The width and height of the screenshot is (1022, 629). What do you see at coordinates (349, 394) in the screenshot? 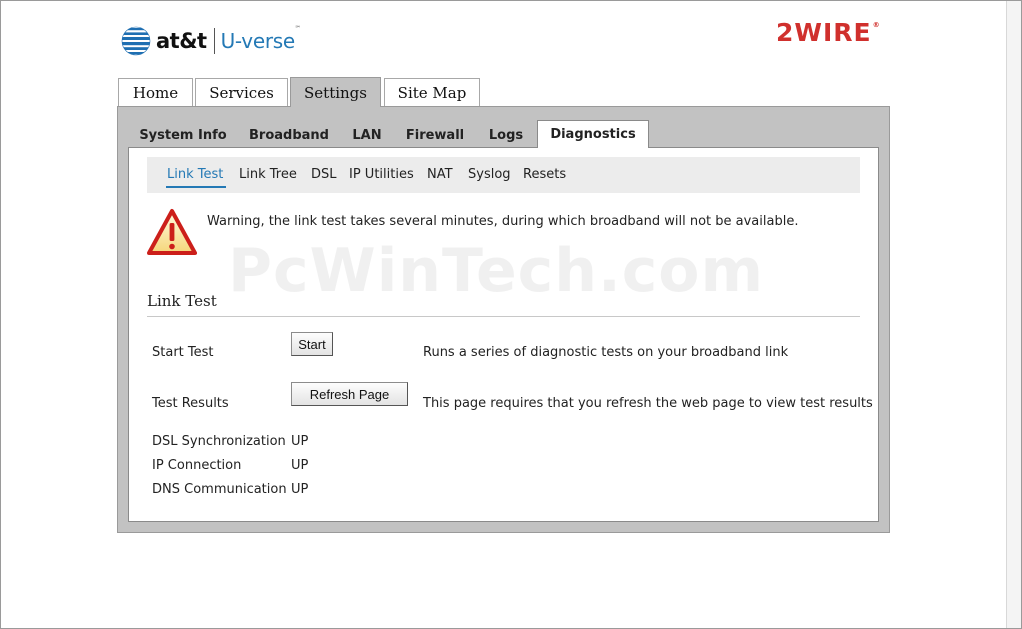
I see `refresh-page-button: Refresh Page` at bounding box center [349, 394].